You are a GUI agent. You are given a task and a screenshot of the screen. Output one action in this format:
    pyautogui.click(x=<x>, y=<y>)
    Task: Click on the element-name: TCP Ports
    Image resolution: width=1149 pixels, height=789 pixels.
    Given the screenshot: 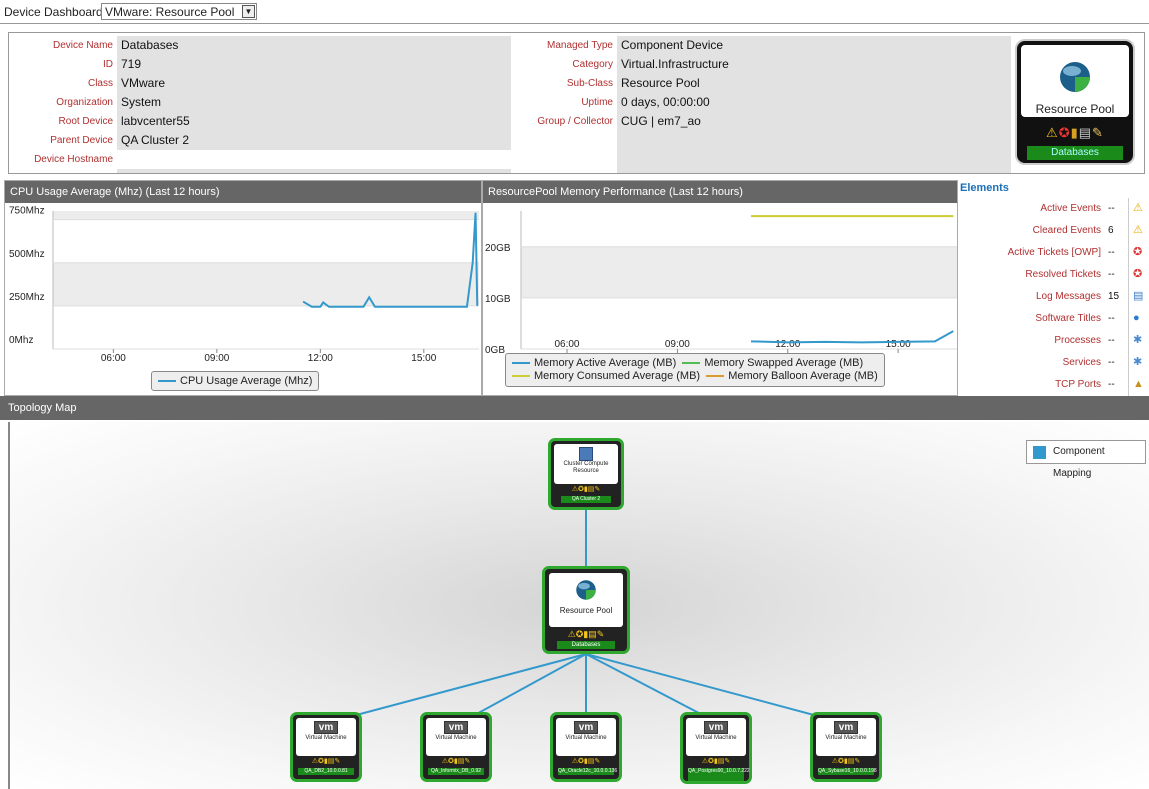 What is the action you would take?
    pyautogui.click(x=1078, y=385)
    